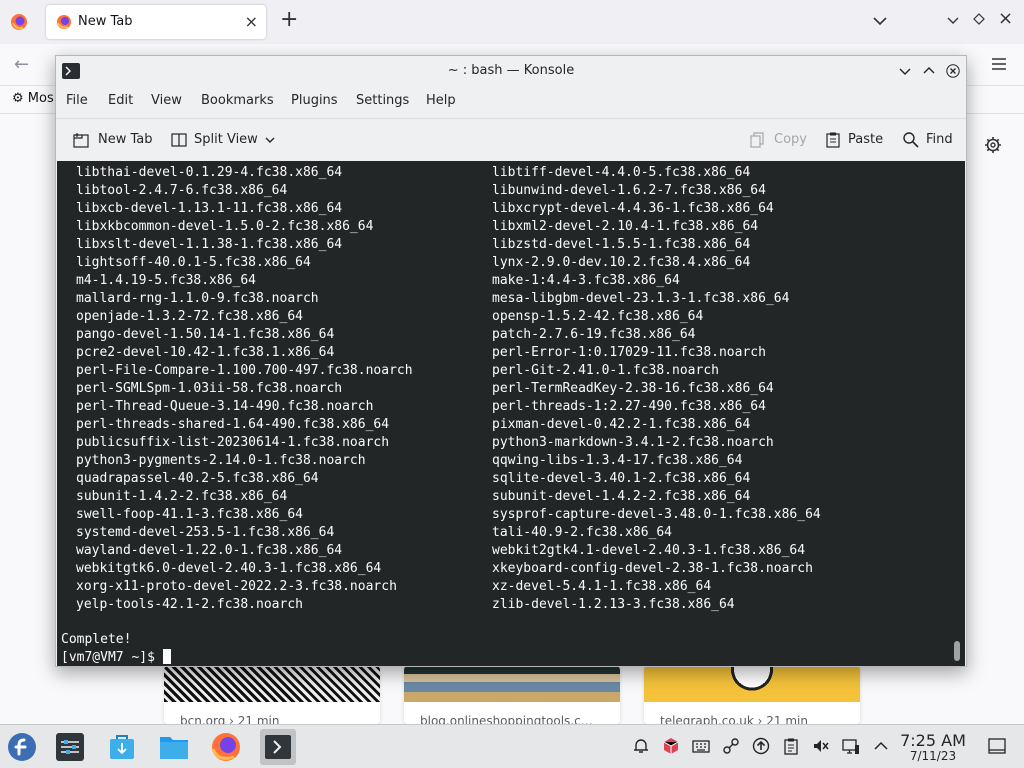  I want to click on copy-label: Copy, so click(790, 139).